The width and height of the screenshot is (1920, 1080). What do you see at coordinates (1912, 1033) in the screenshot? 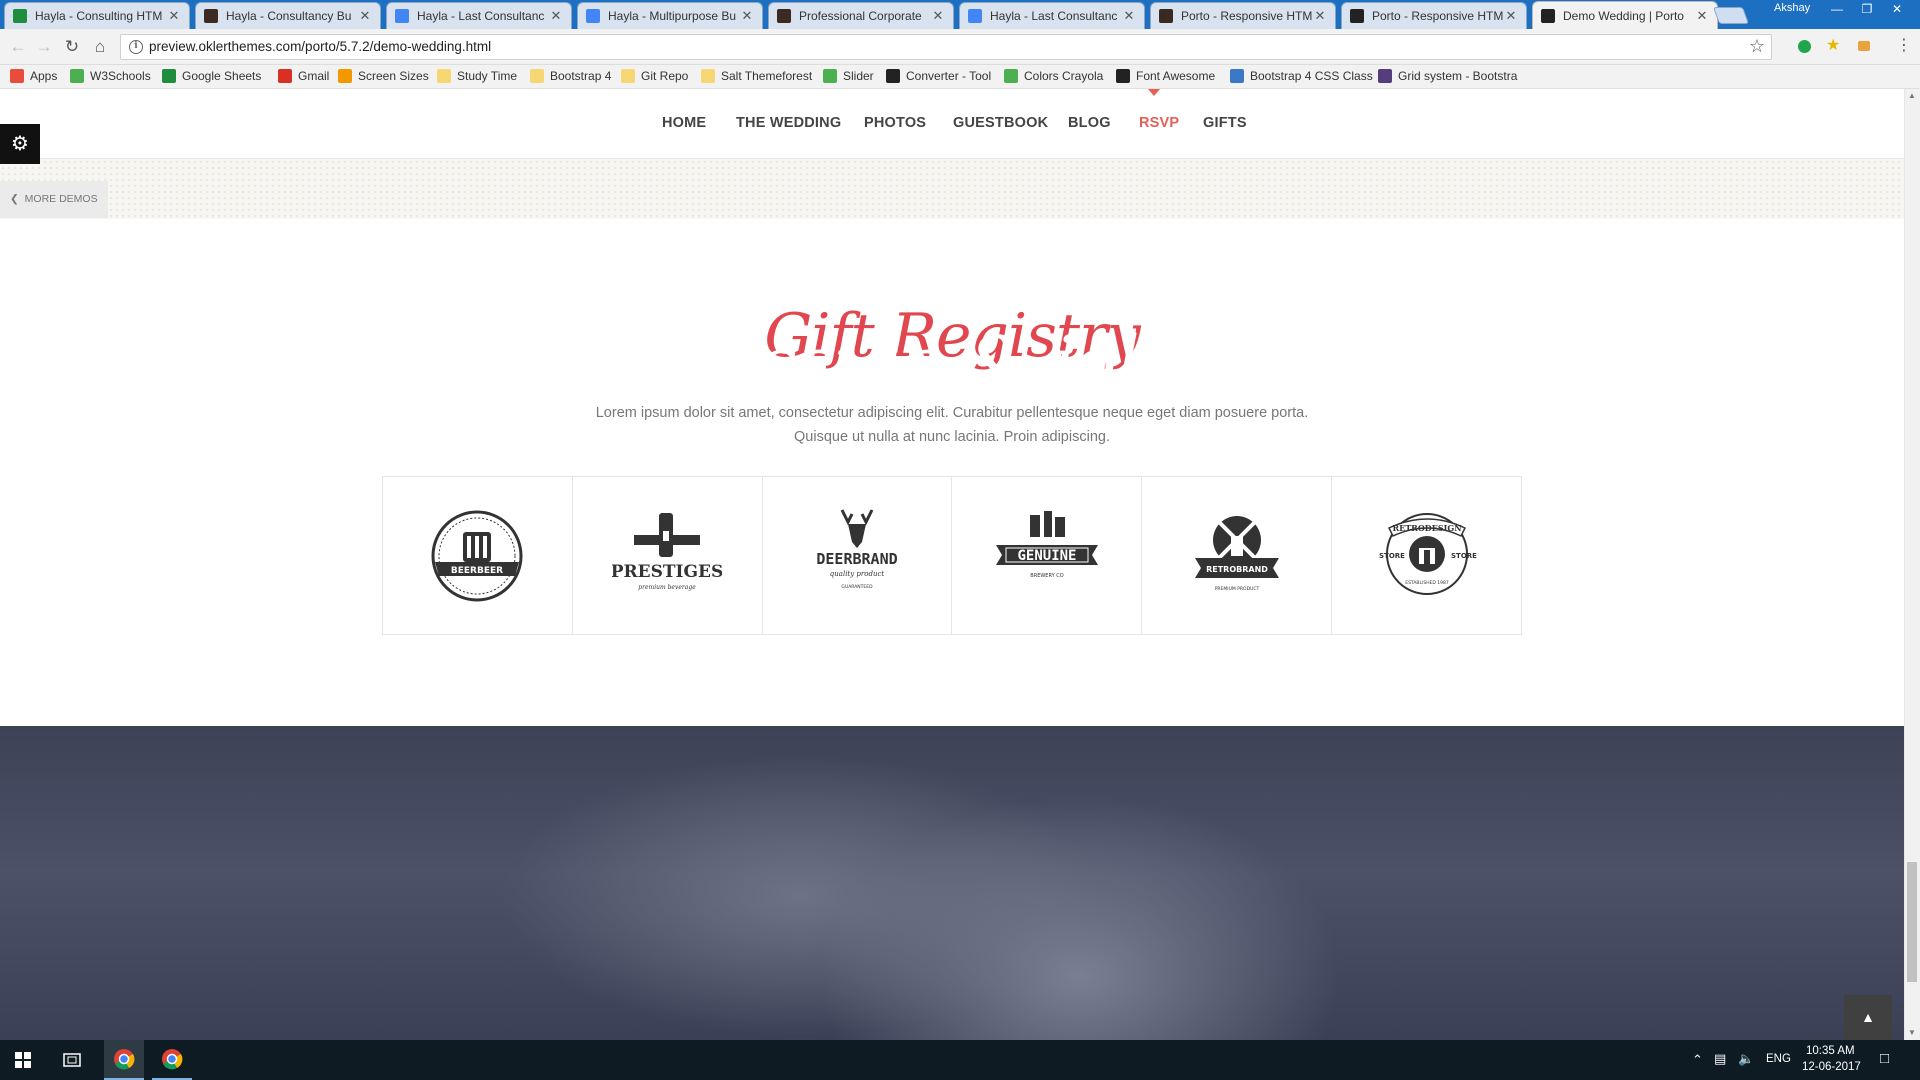
I see `scroll-down-arrow-icon: ▼` at bounding box center [1912, 1033].